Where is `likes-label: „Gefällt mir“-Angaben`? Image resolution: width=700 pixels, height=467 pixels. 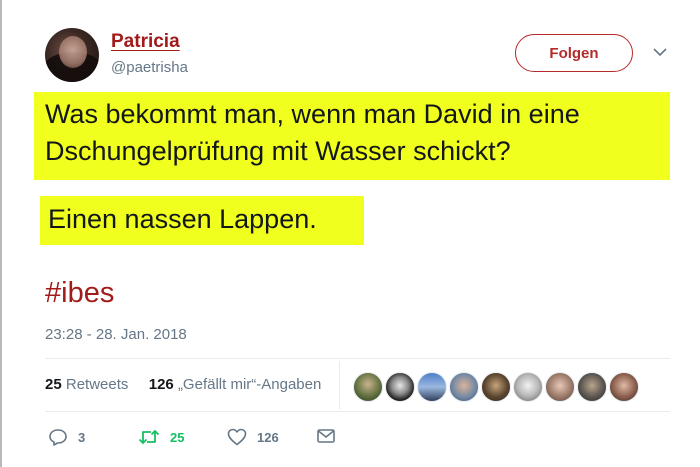
likes-label: „Gefällt mir“-Angaben is located at coordinates (249, 384).